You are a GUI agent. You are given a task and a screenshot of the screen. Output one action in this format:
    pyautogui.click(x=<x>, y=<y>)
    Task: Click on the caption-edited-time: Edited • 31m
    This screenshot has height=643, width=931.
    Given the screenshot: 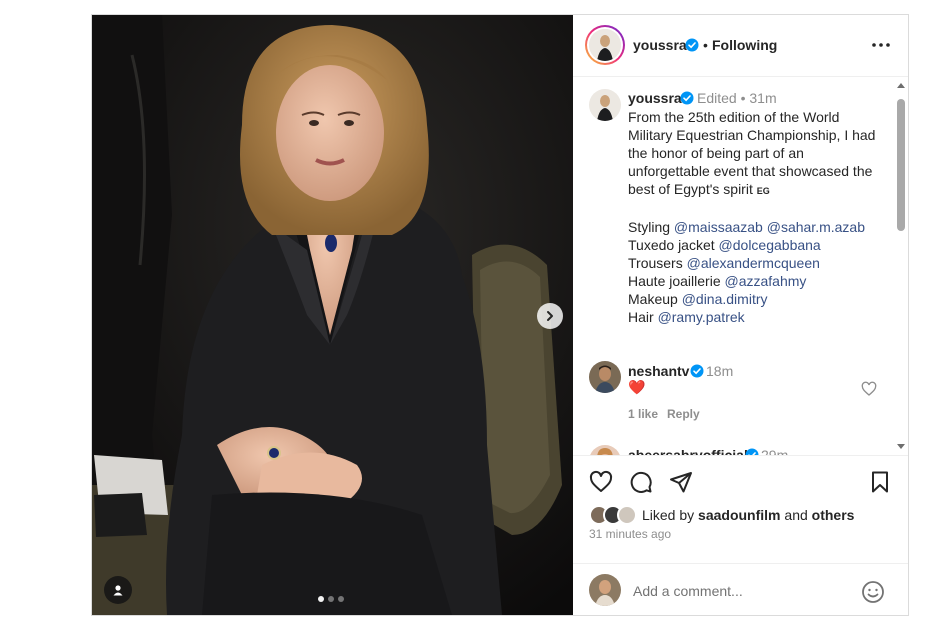 What is the action you would take?
    pyautogui.click(x=737, y=98)
    